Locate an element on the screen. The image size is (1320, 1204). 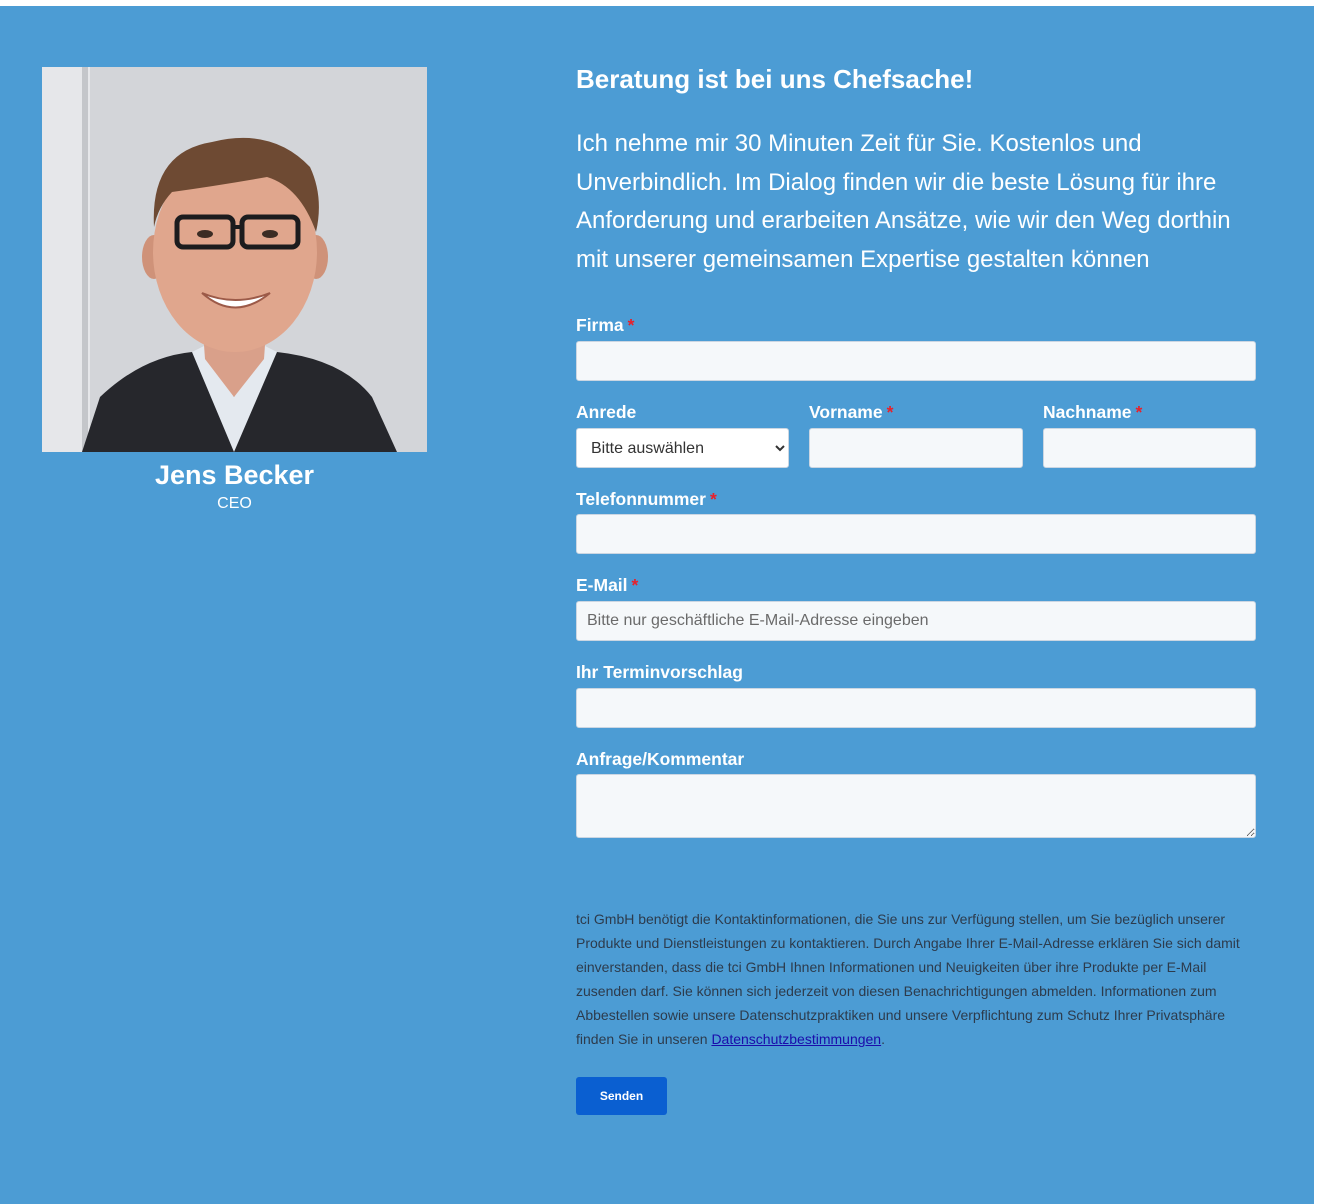
kommentar-label: Anfrage/Kommentar is located at coordinates (660, 759).